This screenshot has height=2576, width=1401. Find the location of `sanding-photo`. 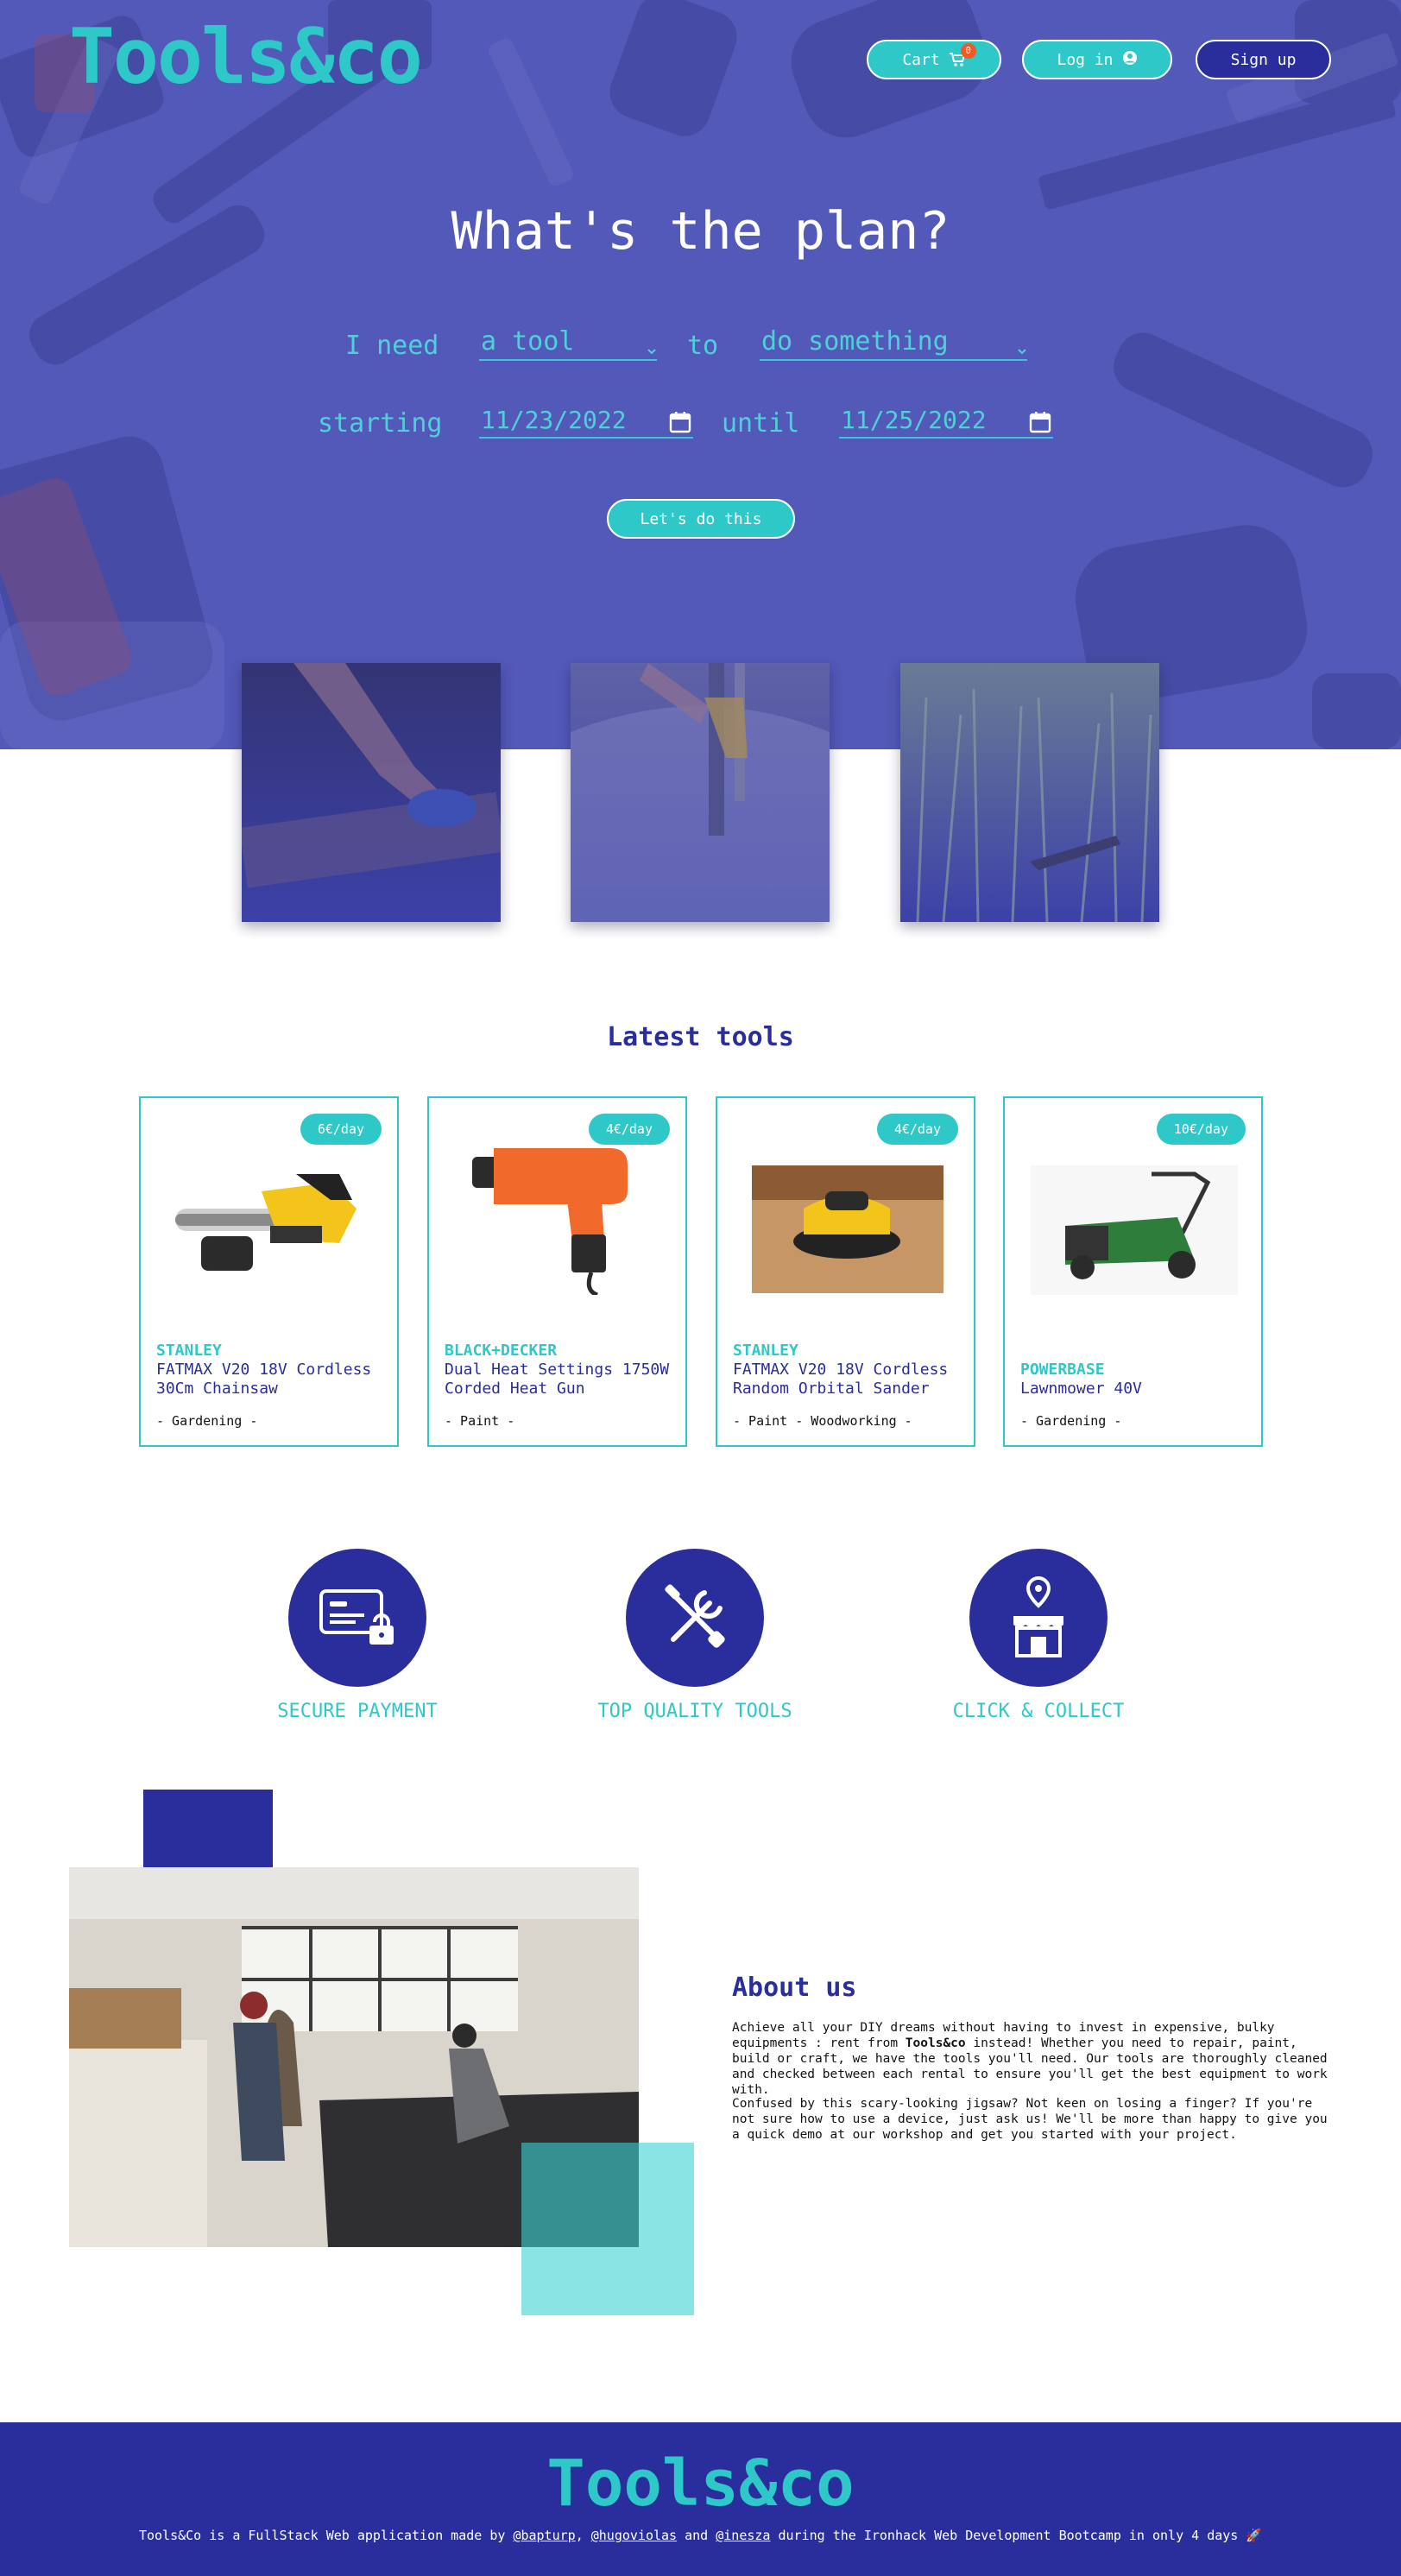

sanding-photo is located at coordinates (372, 792).